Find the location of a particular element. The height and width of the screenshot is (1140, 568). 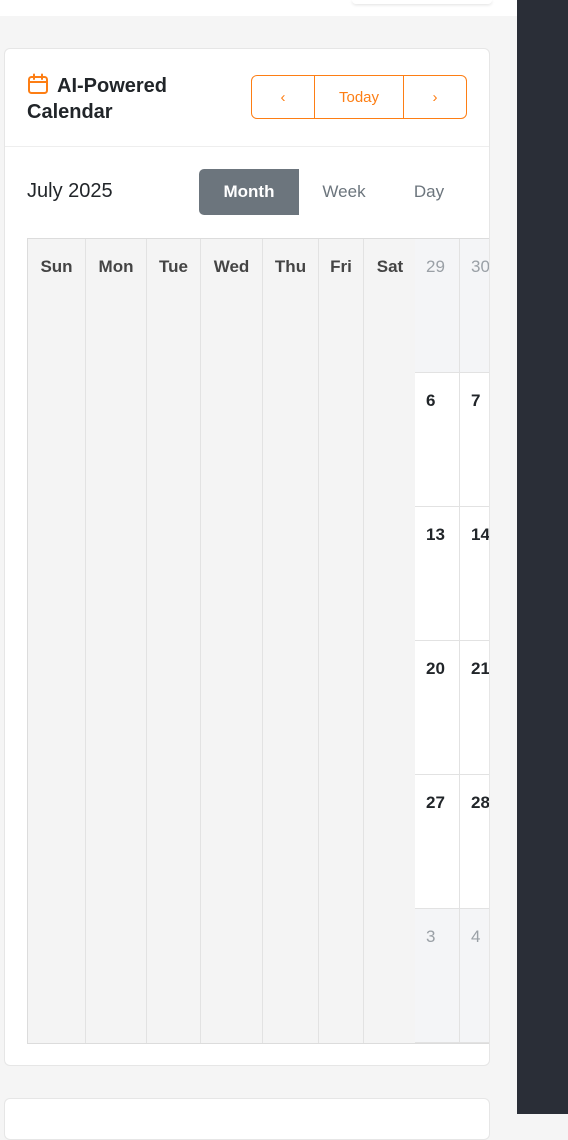

secondary-card is located at coordinates (247, 1119).